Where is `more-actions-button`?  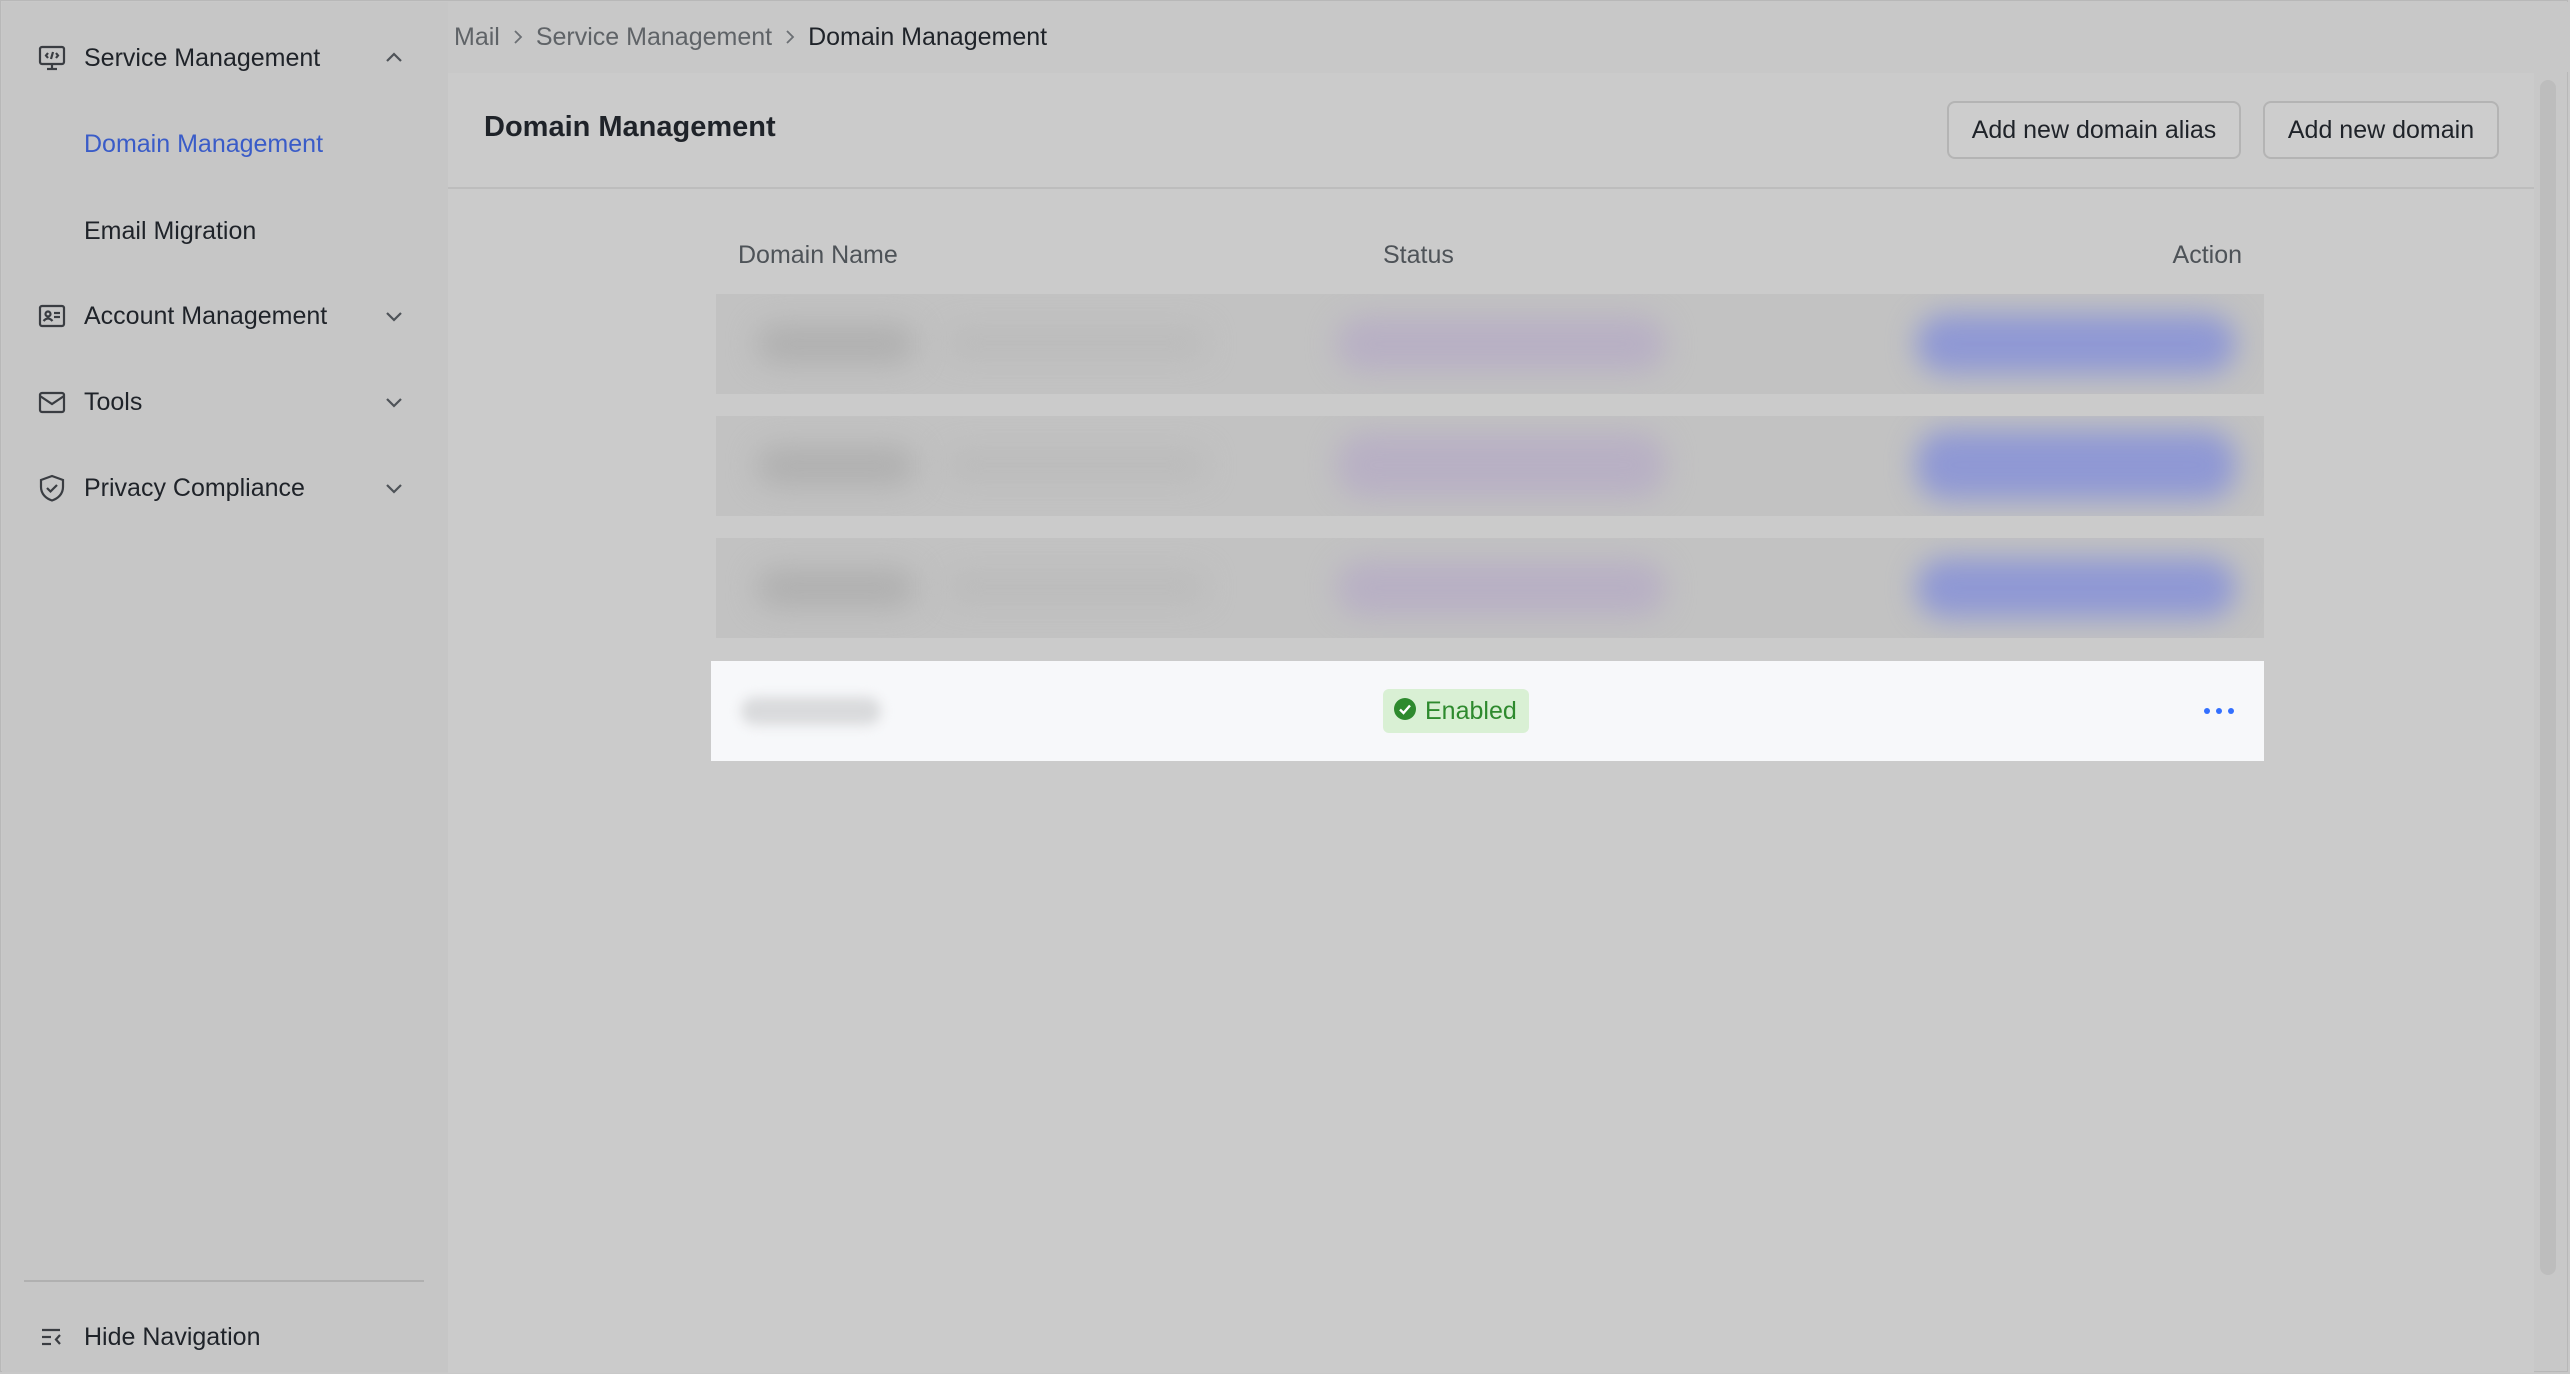 more-actions-button is located at coordinates (2219, 711).